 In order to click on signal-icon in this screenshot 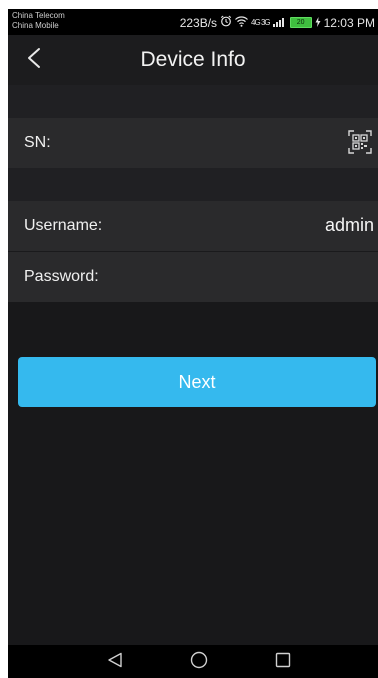, I will do `click(279, 23)`.